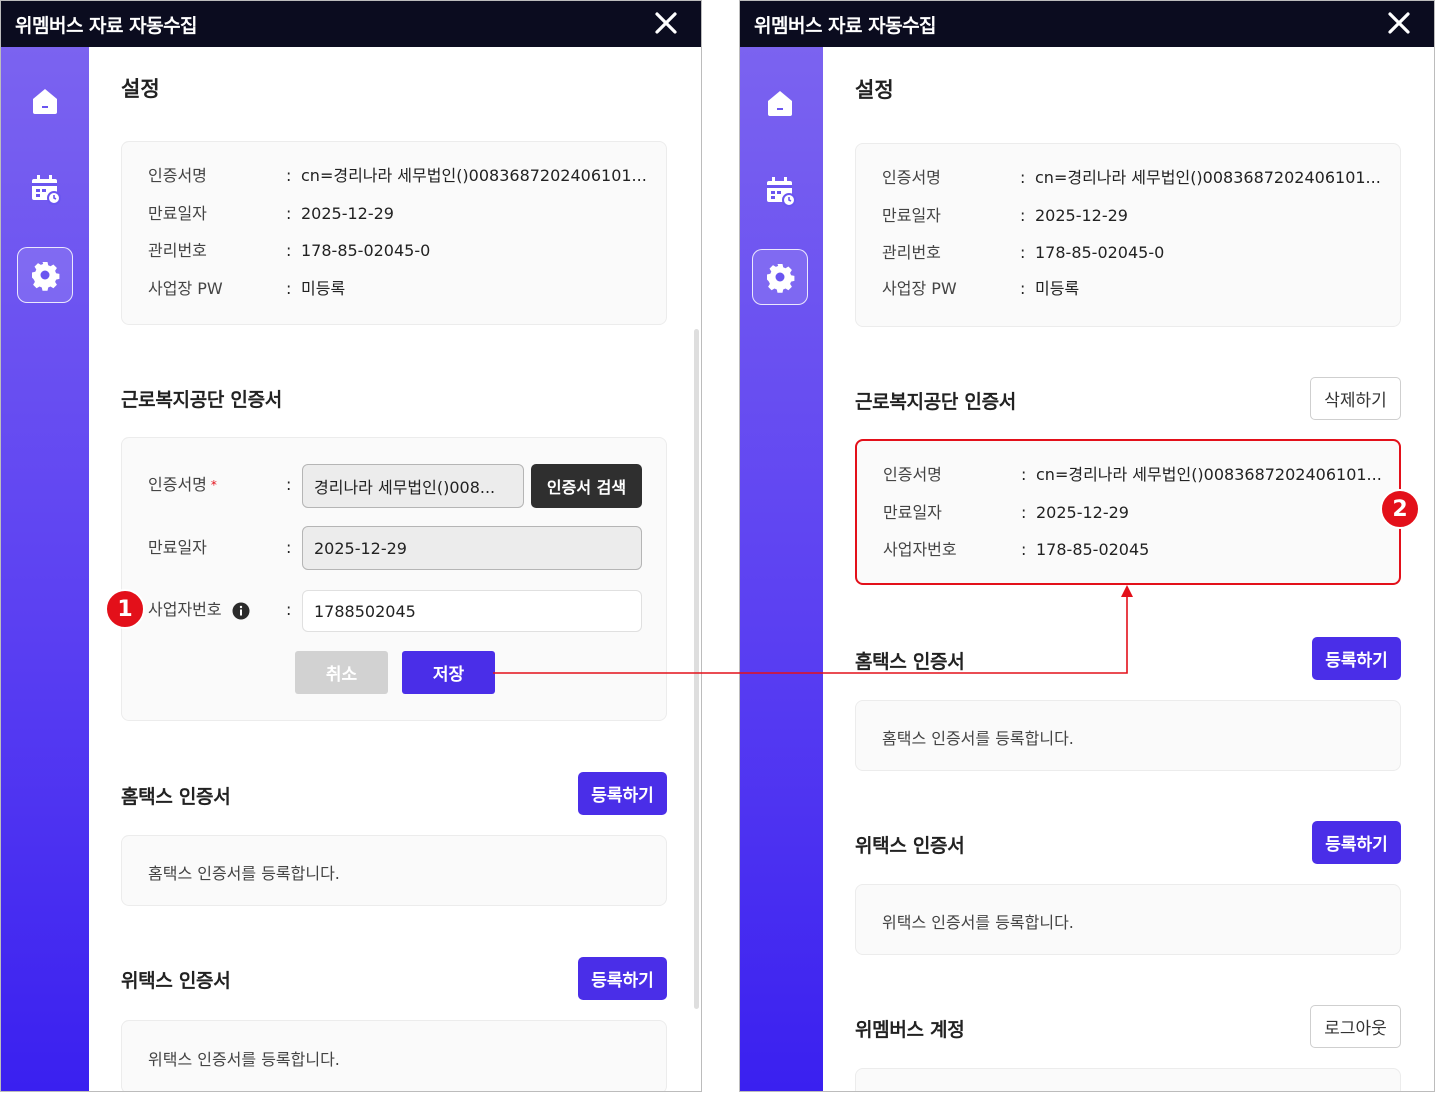  Describe the element at coordinates (1057, 288) in the screenshot. I see `info-value: 미등록` at that location.